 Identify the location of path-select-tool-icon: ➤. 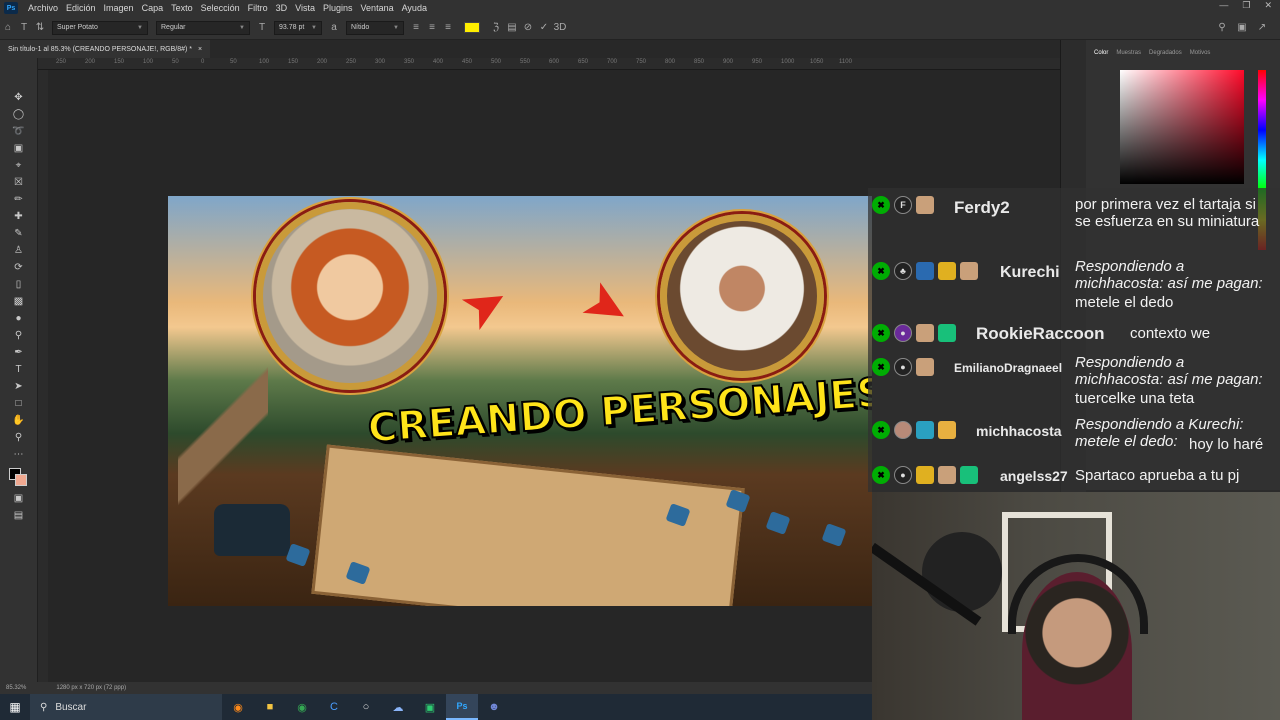
(19, 386).